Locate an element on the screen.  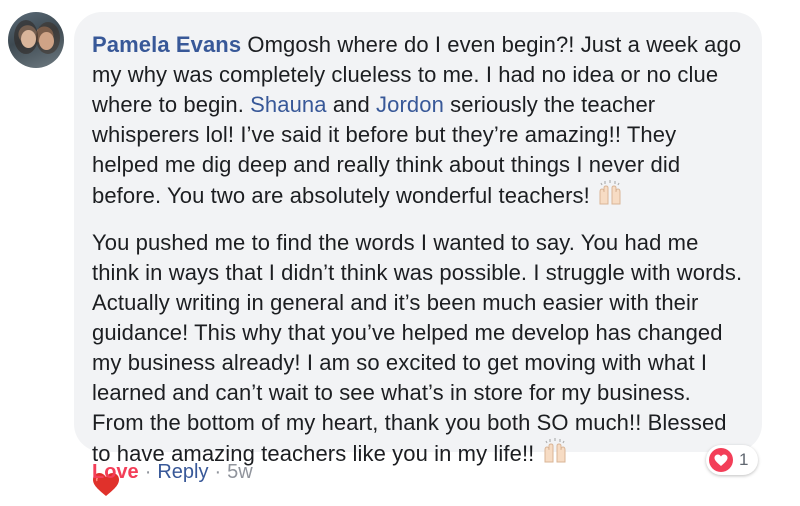
author-avatar is located at coordinates (36, 40).